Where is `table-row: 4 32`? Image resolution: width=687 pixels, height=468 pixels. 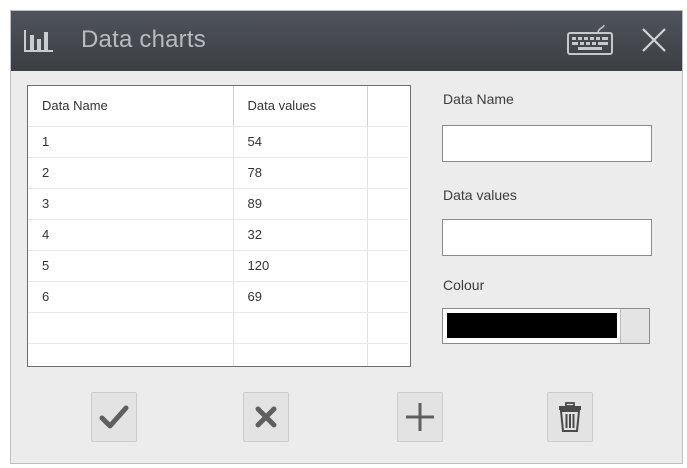
table-row: 4 32 is located at coordinates (218, 235).